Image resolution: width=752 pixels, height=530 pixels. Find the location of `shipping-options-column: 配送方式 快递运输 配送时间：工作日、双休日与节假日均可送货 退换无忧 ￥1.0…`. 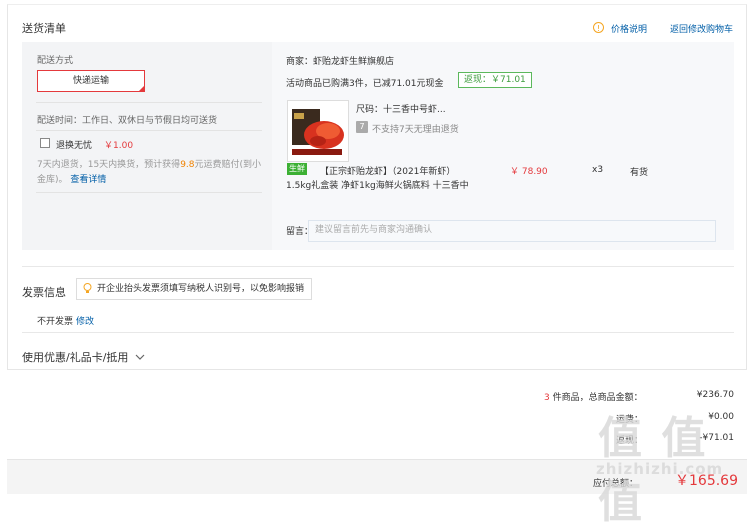

shipping-options-column: 配送方式 快递运输 配送时间：工作日、双休日与节假日均可送货 退换无忧 ￥1.0… is located at coordinates (146, 146).